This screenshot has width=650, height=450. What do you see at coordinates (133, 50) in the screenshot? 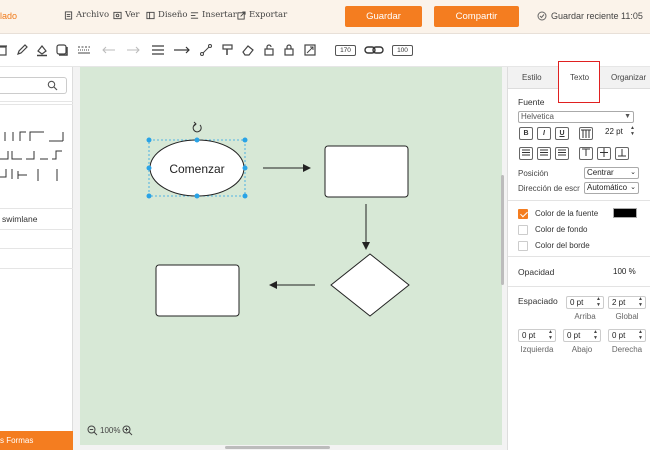
I see `arrow-right-icon` at bounding box center [133, 50].